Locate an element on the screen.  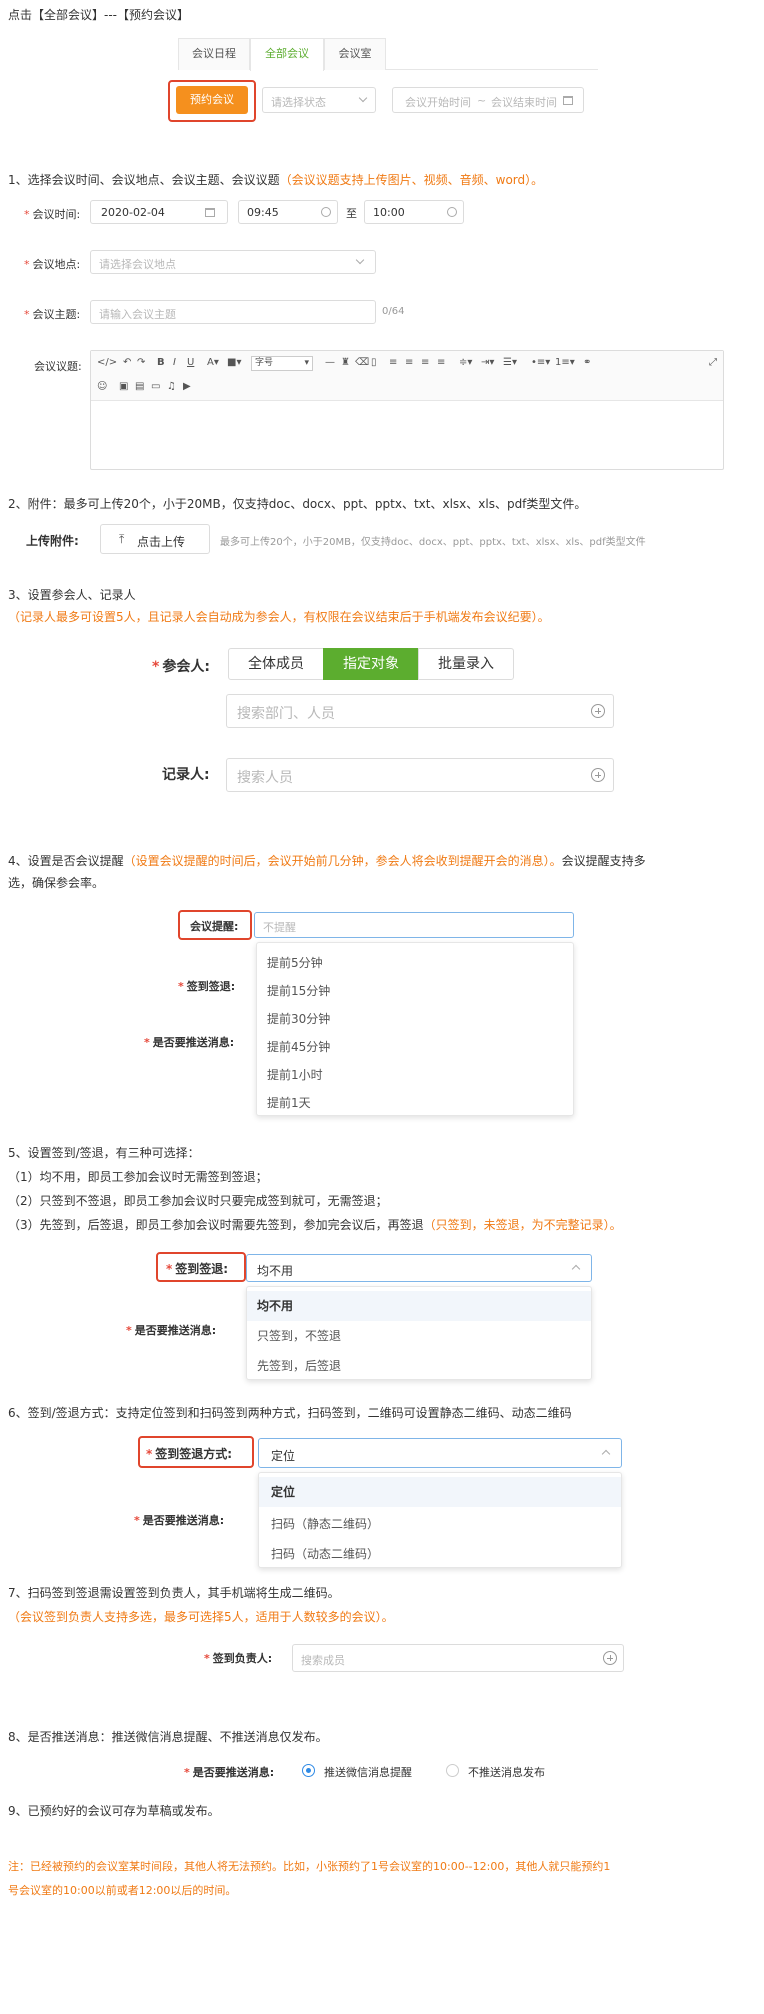
reminder-dropdown: 提前5分钟 提前15分钟 提前30分钟 提前45分钟 提前1小时 提前1天 is located at coordinates (415, 1029).